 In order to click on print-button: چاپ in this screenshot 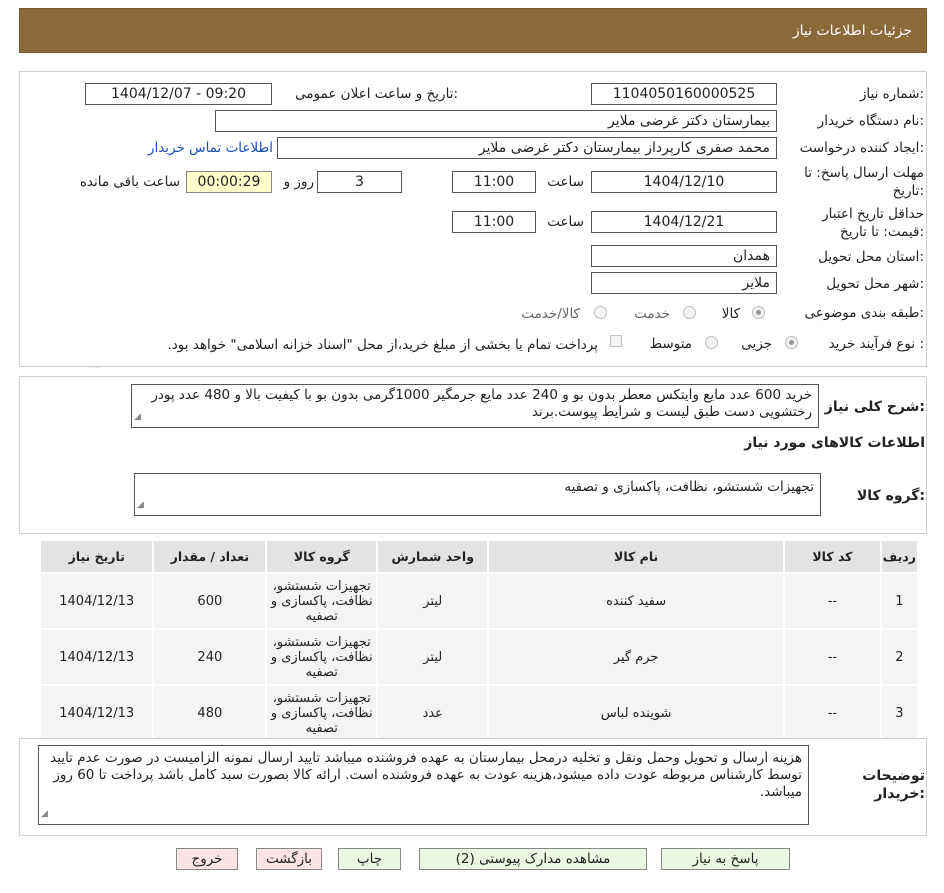, I will do `click(369, 859)`.